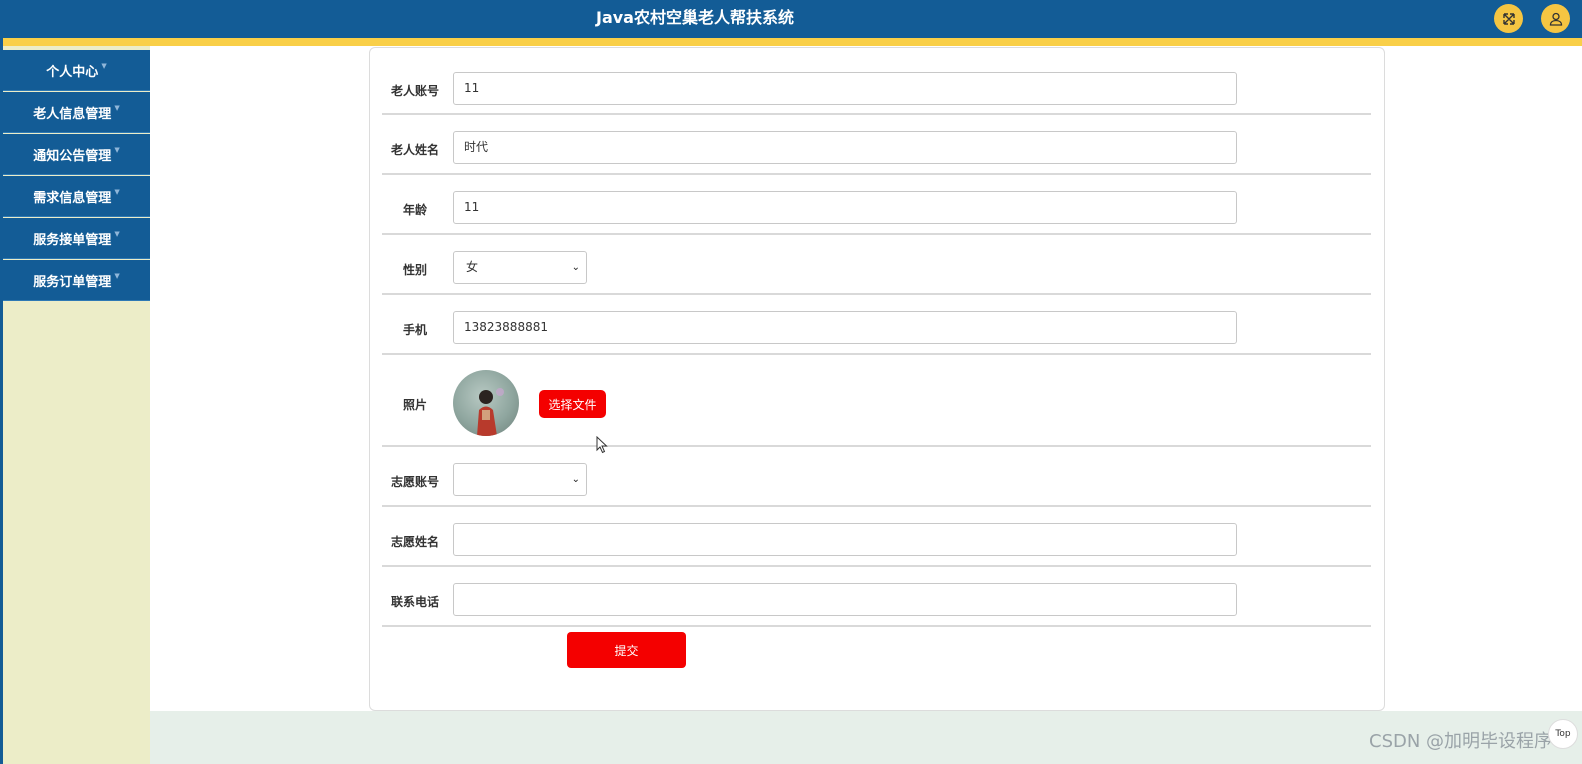 This screenshot has height=764, width=1582. What do you see at coordinates (414, 405) in the screenshot?
I see `photo-label: 照片` at bounding box center [414, 405].